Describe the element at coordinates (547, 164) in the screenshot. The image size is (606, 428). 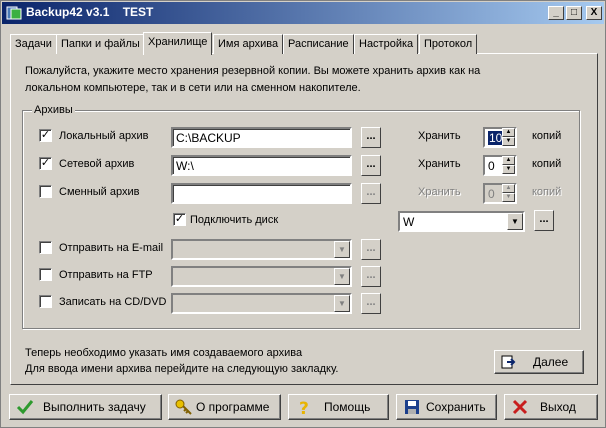
I see `network-copies-label: копий` at that location.